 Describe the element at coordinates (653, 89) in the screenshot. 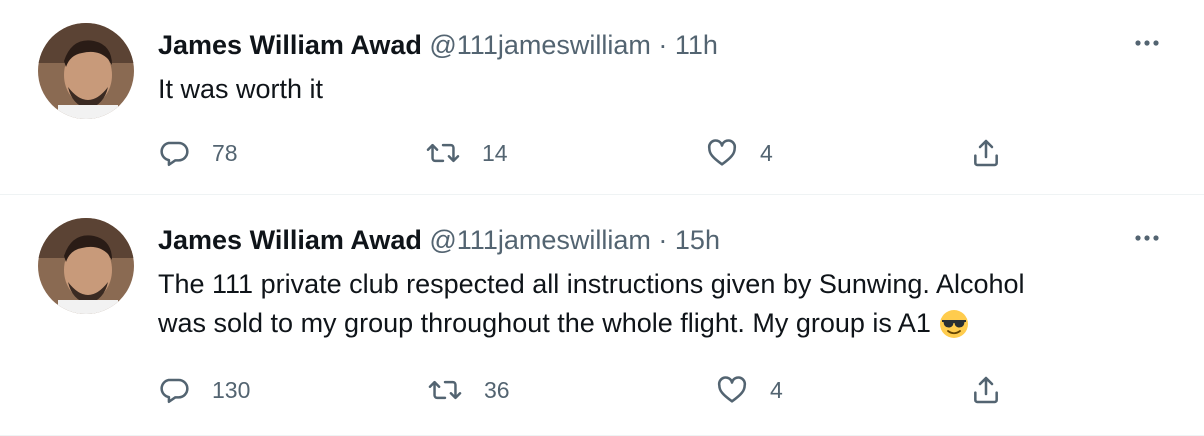

I see `tweet-text: It was worth it` at that location.